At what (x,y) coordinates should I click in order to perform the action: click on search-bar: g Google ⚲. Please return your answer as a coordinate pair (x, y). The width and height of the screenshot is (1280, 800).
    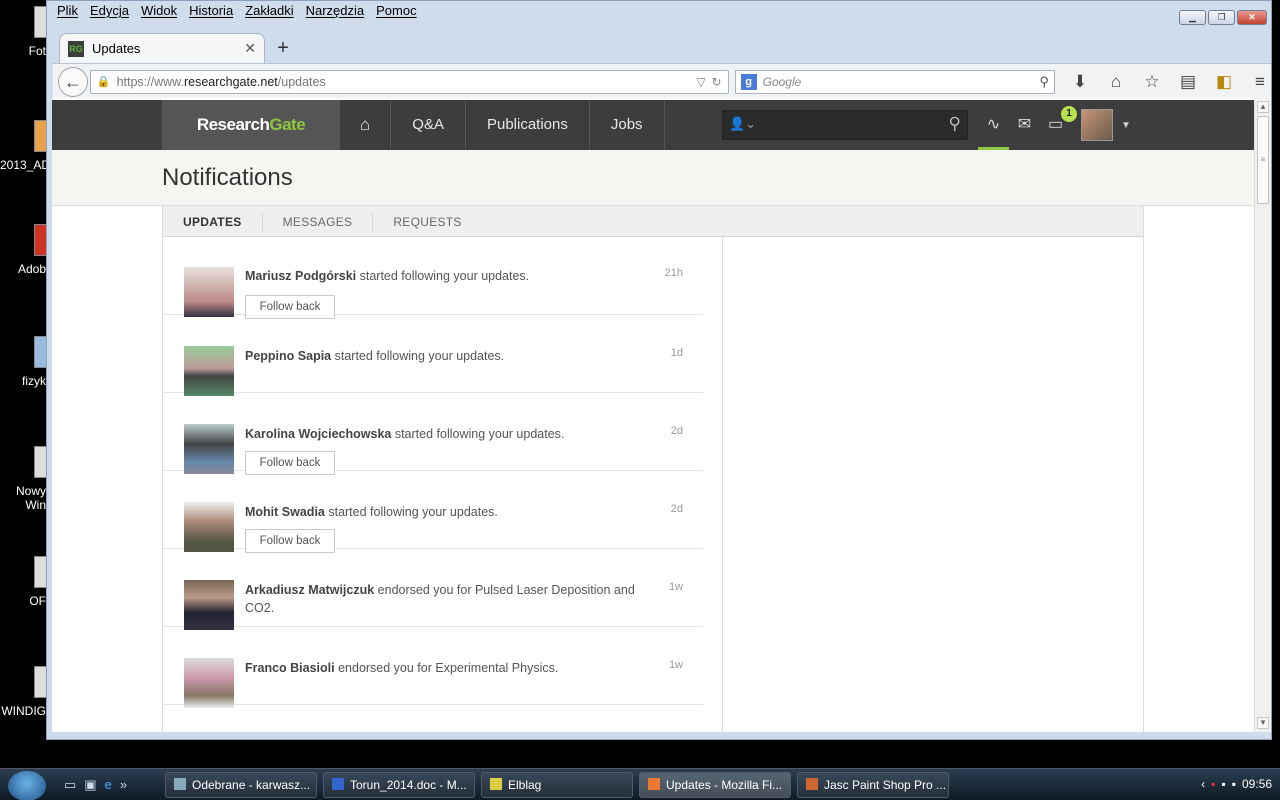
    Looking at the image, I should click on (894, 81).